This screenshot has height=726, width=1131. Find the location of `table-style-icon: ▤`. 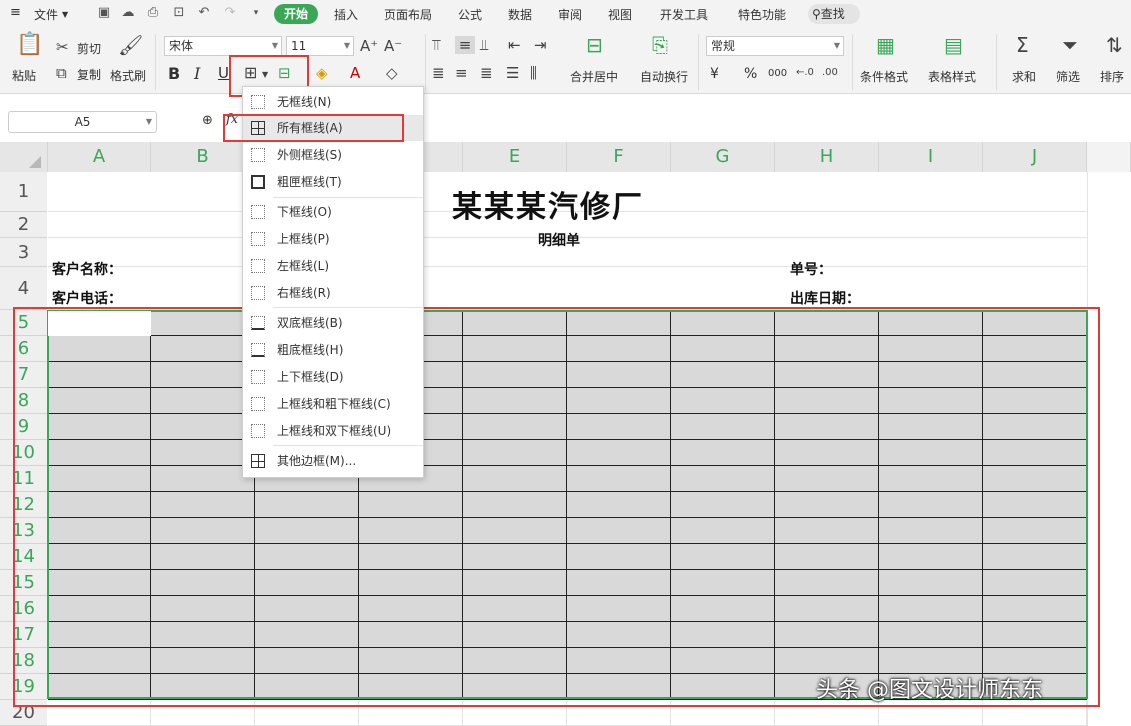

table-style-icon: ▤ is located at coordinates (953, 45).